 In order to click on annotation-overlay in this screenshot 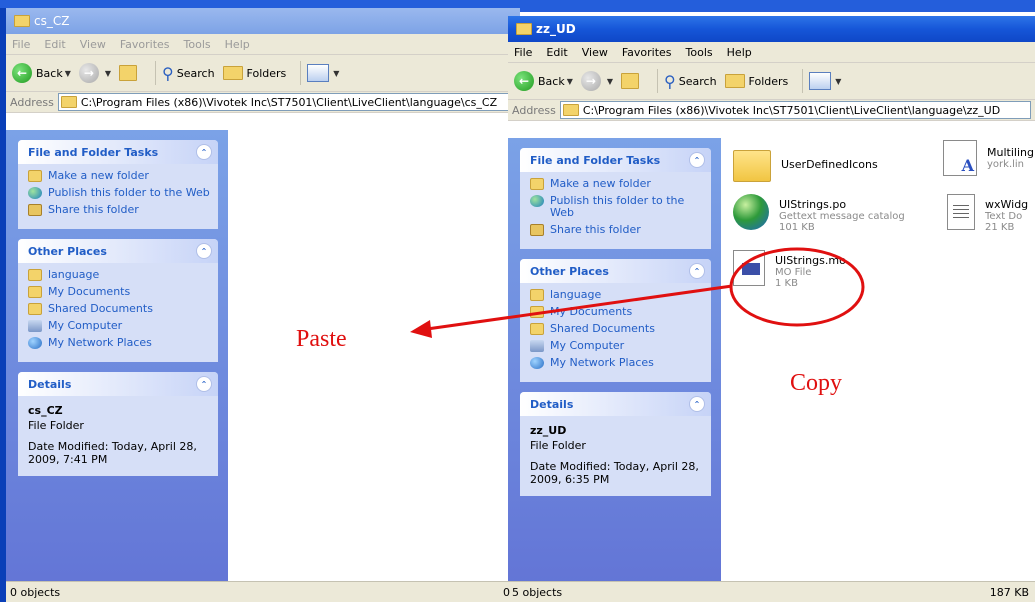, I will do `click(637, 292)`.